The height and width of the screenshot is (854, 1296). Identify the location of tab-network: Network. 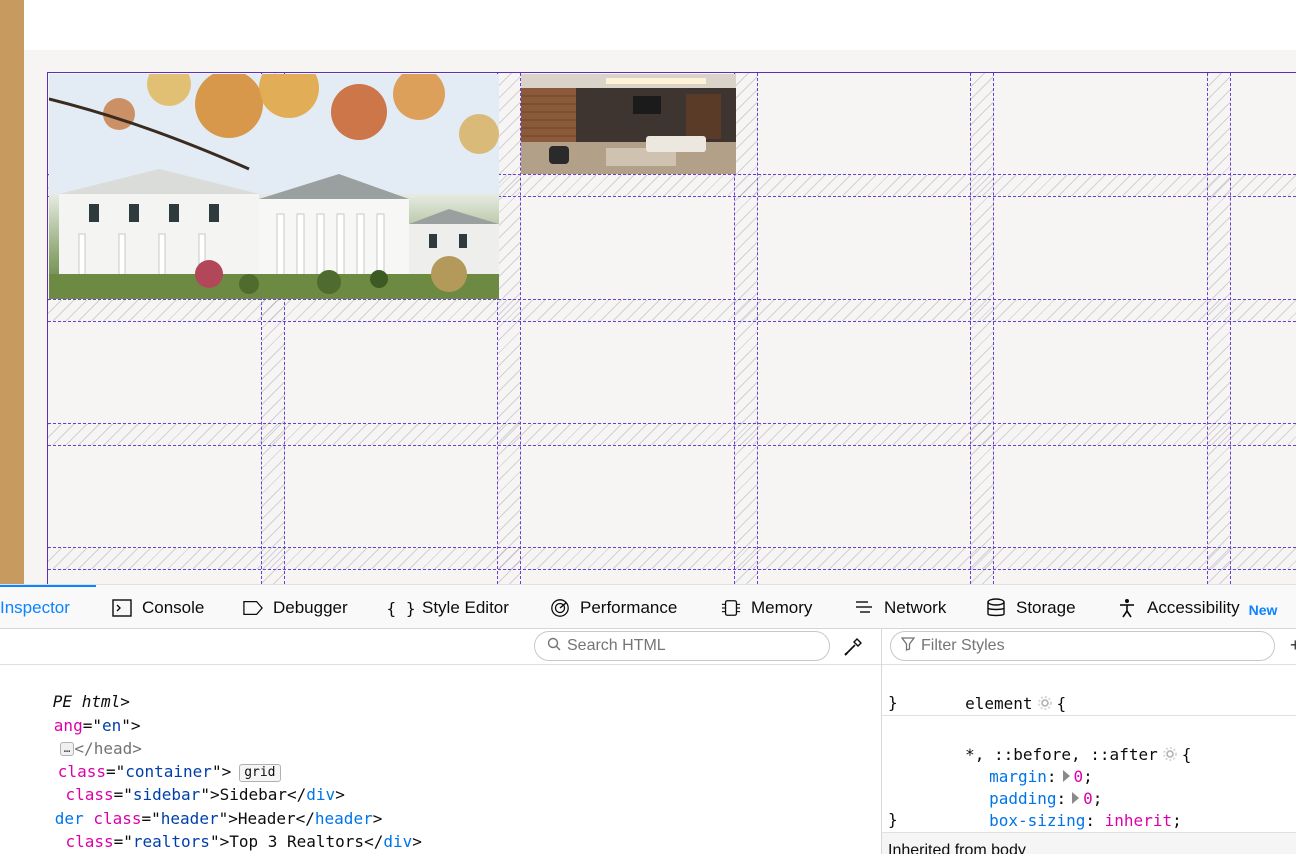
(900, 608).